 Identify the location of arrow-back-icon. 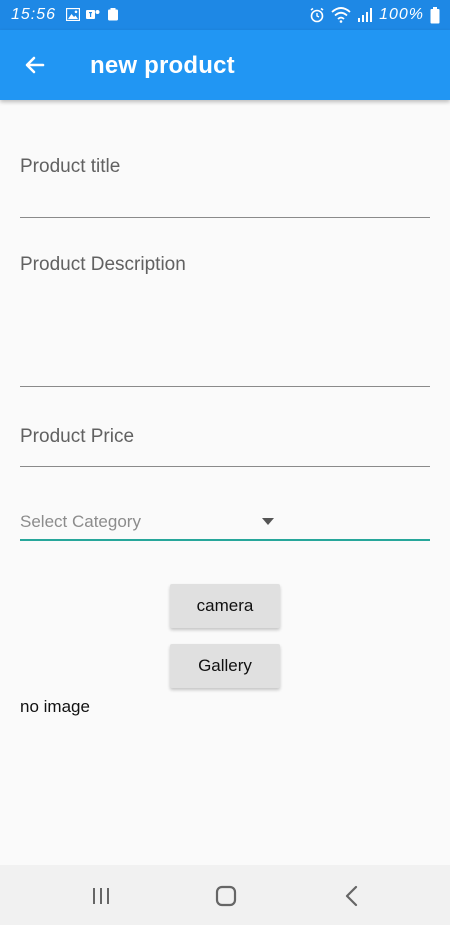
(35, 65).